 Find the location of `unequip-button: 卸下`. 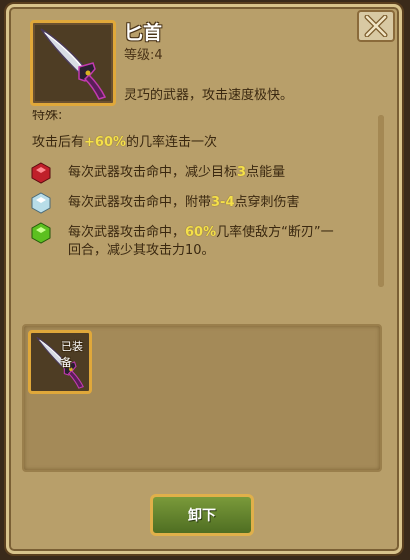

unequip-button: 卸下 is located at coordinates (202, 515).